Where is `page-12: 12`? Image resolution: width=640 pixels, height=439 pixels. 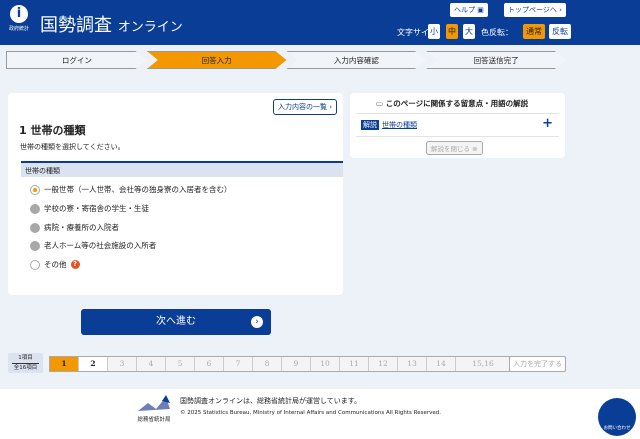
page-12: 12 is located at coordinates (383, 364).